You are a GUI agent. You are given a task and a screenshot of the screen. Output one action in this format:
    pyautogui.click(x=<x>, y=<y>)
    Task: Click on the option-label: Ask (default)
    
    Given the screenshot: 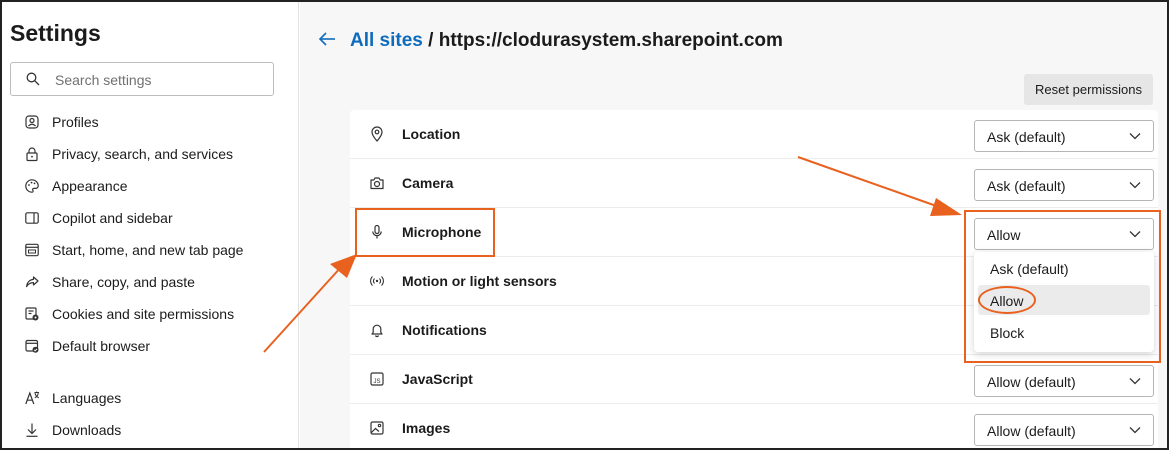 What is the action you would take?
    pyautogui.click(x=1029, y=269)
    